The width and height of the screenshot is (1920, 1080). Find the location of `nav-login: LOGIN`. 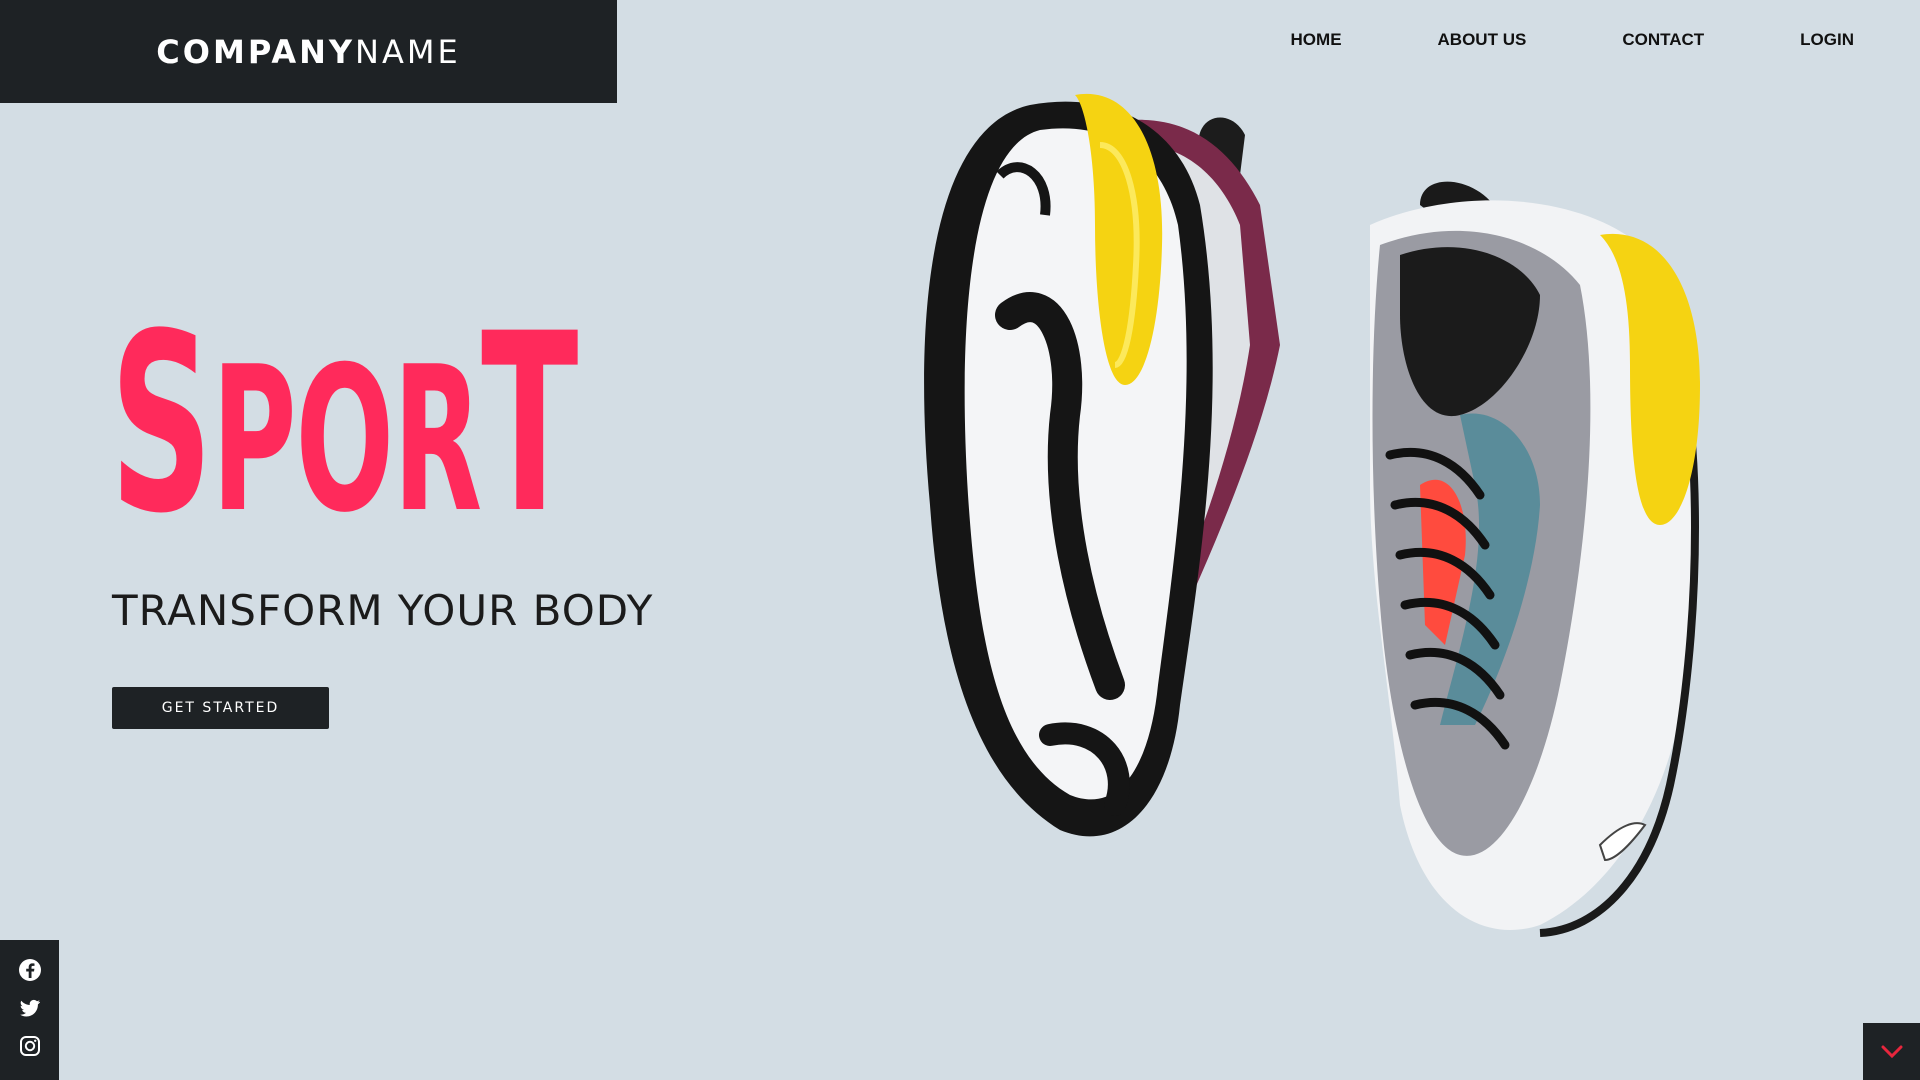

nav-login: LOGIN is located at coordinates (1827, 40).